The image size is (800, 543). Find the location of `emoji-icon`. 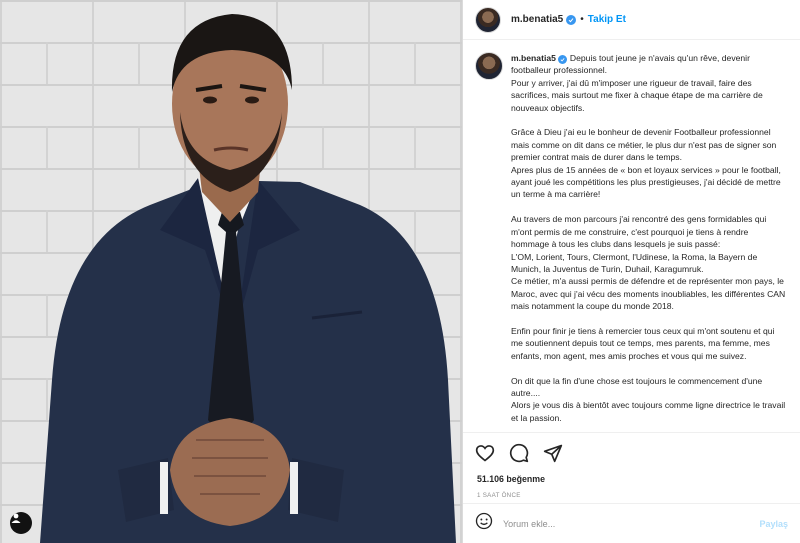

emoji-icon is located at coordinates (484, 523).